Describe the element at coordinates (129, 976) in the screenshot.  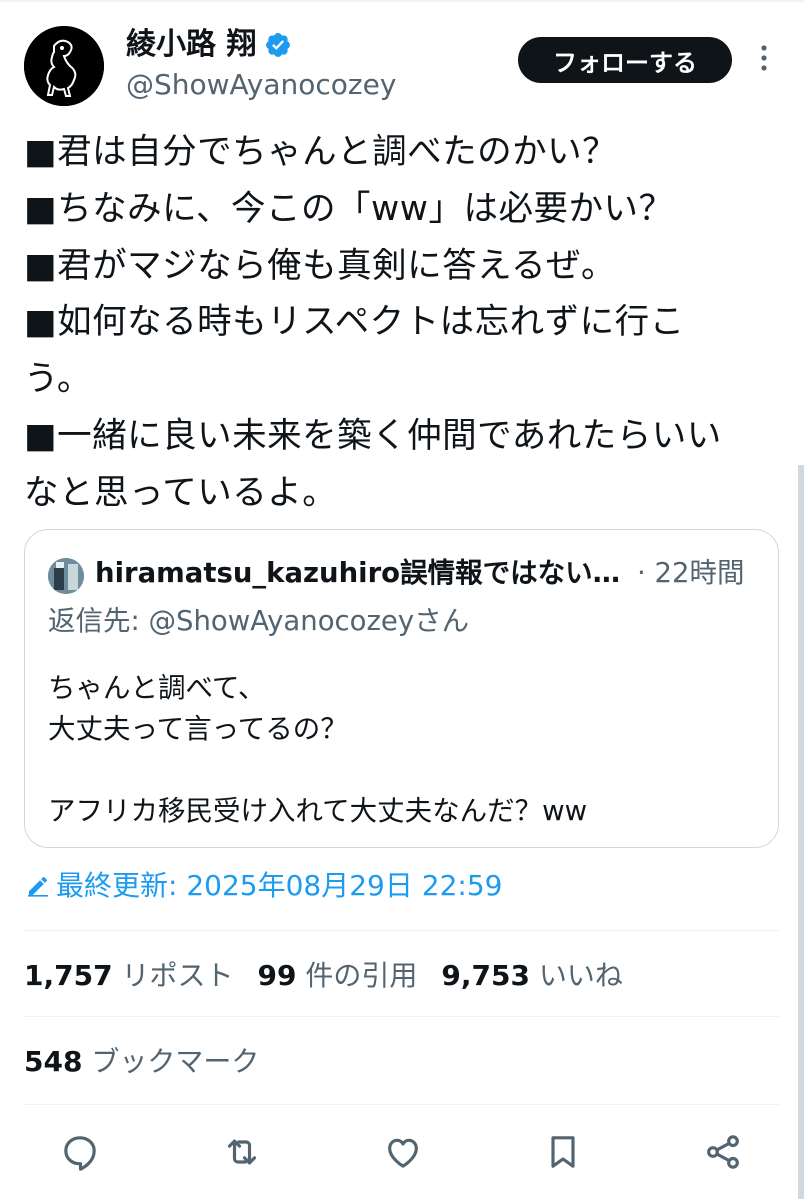
I see `reposts-stat: 1,757 リポスト` at that location.